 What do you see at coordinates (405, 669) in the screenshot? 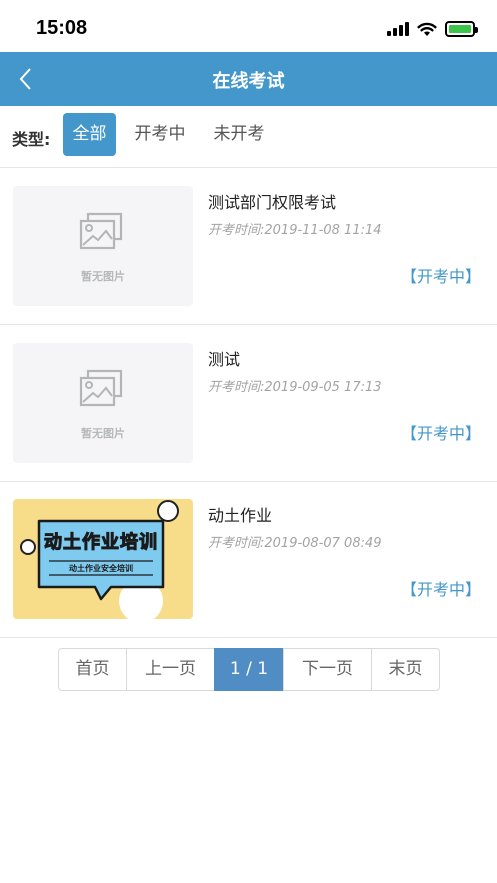
I see `last-page-button: 末页` at bounding box center [405, 669].